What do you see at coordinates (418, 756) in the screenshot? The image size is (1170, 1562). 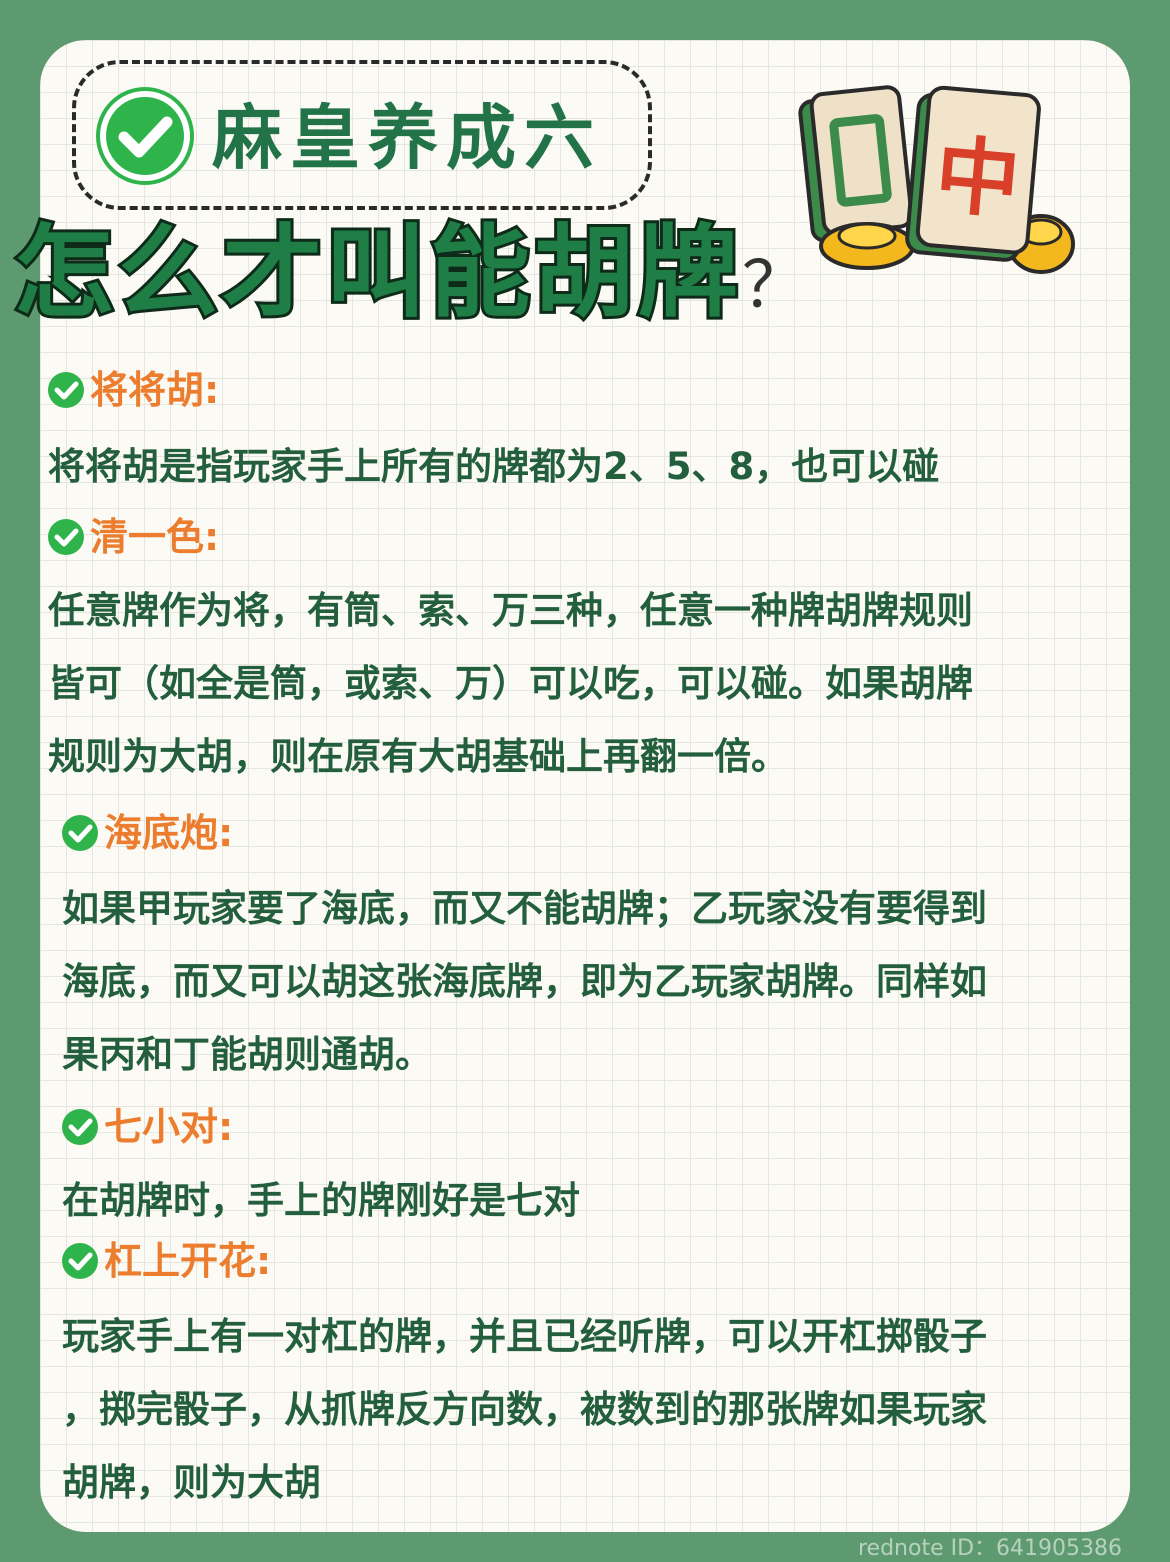 I see `section-line: 规则为大胡，则在原有大胡基础上再翻一倍。` at bounding box center [418, 756].